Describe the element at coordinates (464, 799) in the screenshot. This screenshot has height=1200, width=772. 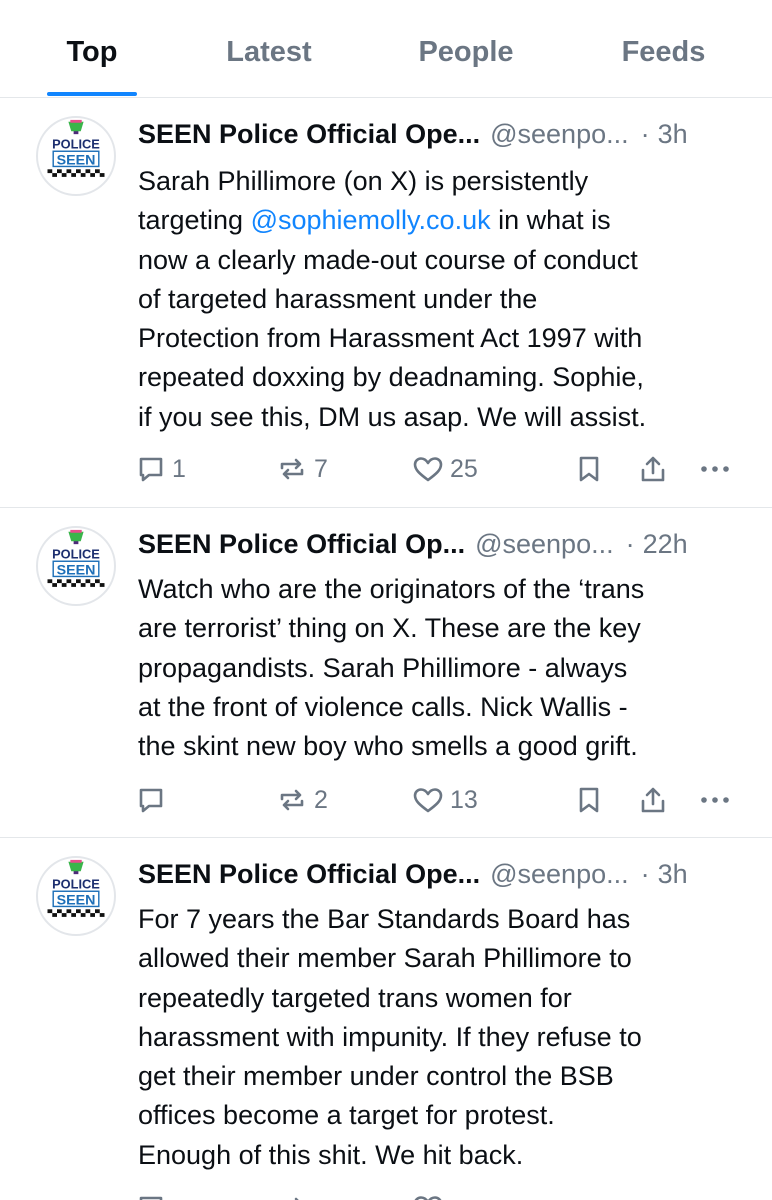
I see `like-count: 13` at that location.